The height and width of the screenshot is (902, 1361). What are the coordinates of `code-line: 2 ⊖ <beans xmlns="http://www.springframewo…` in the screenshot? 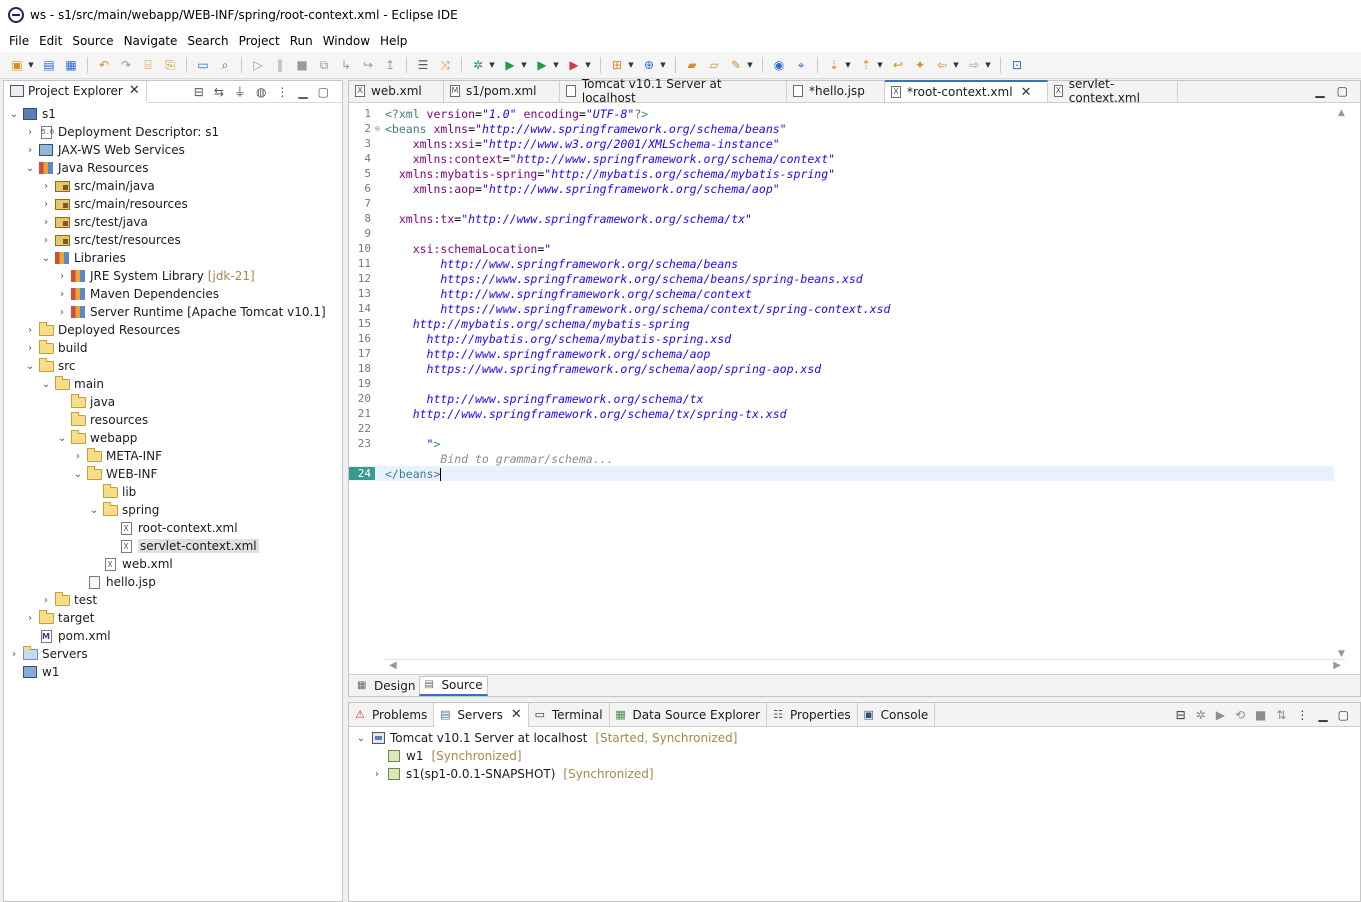 It's located at (841, 128).